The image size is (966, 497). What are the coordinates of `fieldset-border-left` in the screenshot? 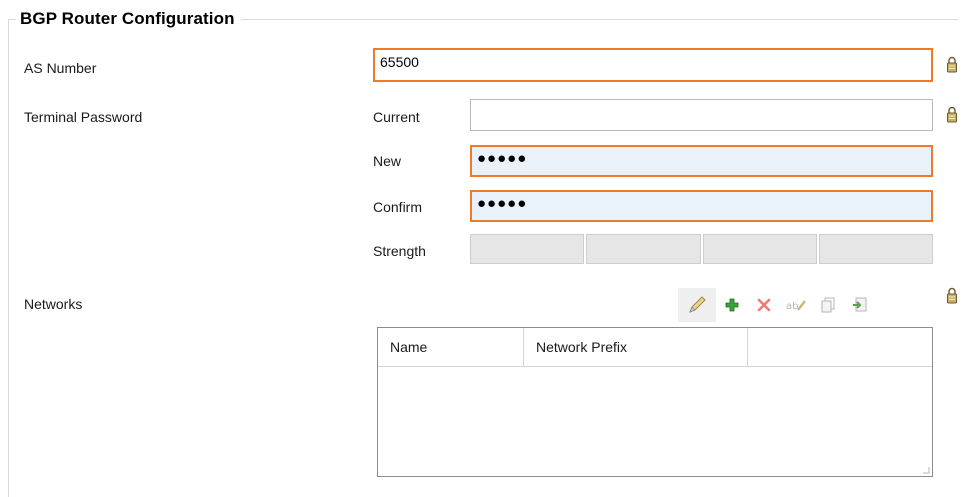 It's located at (8, 258).